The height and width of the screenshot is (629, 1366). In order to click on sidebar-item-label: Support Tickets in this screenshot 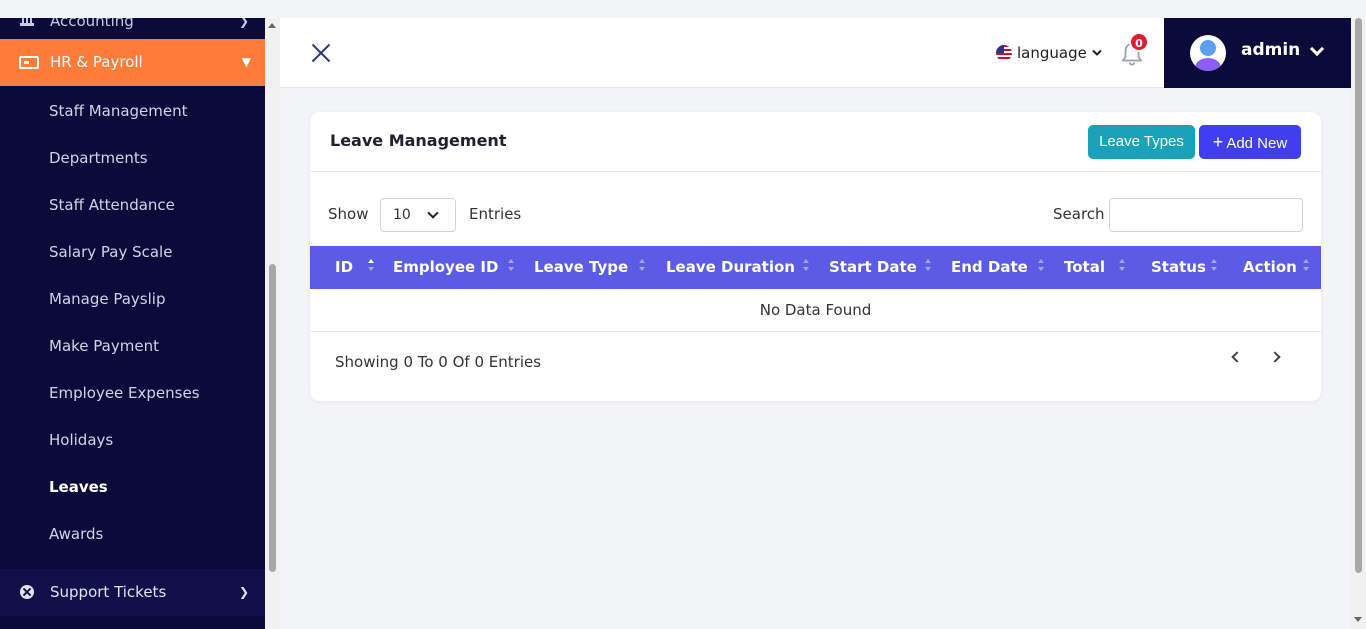, I will do `click(108, 592)`.